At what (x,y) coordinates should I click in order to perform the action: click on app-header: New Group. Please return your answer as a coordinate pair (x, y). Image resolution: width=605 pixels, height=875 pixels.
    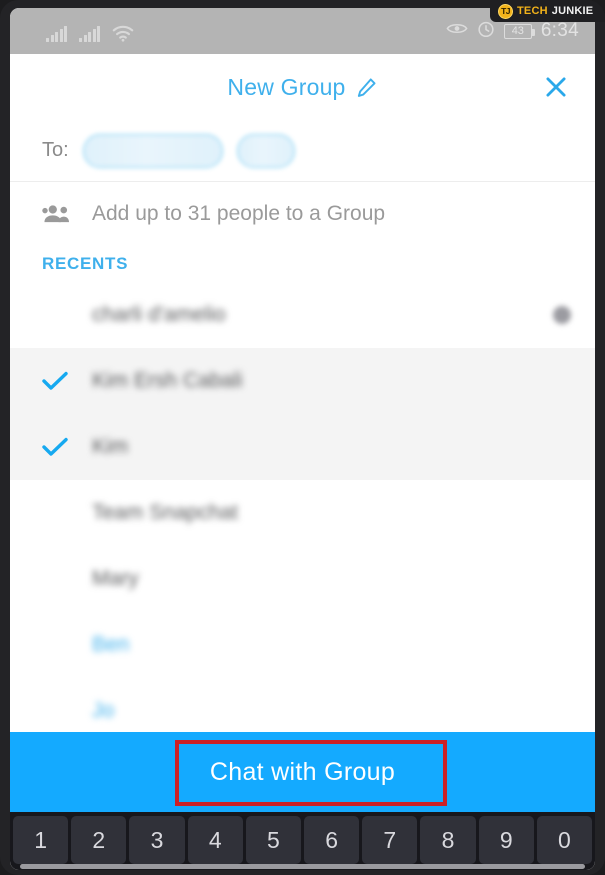
    Looking at the image, I should click on (302, 87).